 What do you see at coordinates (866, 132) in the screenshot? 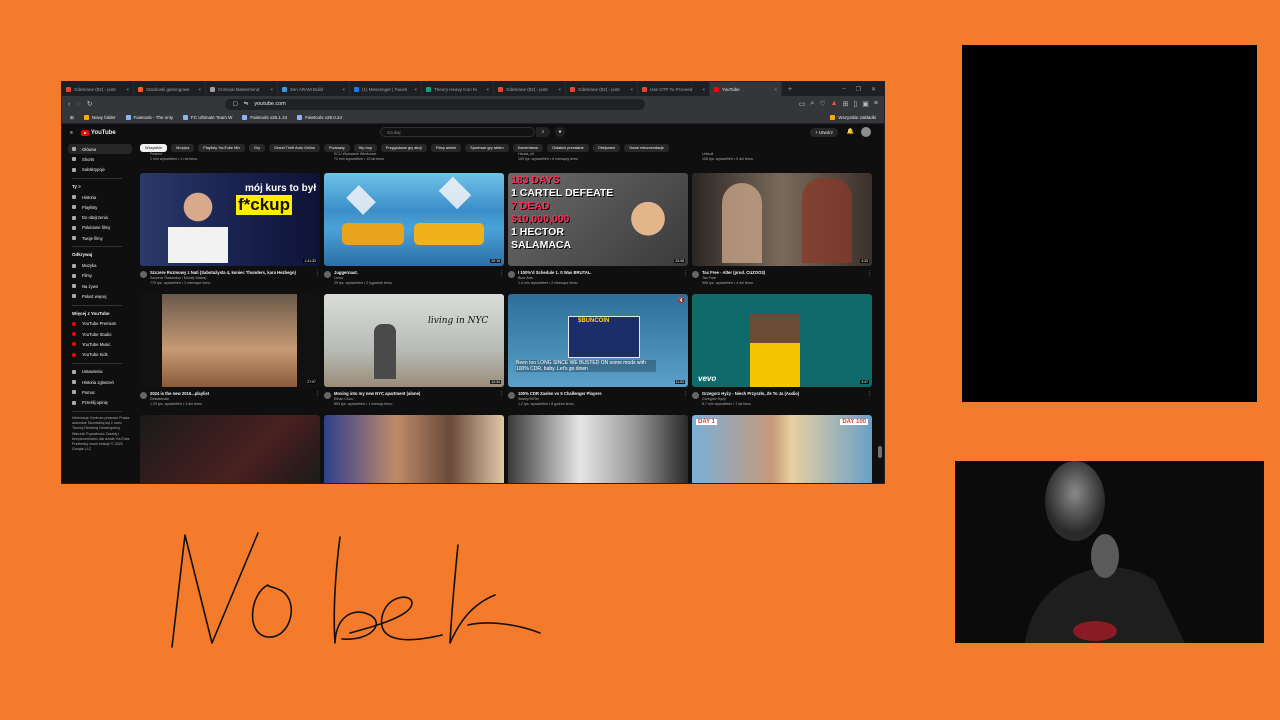
I see `avatar` at bounding box center [866, 132].